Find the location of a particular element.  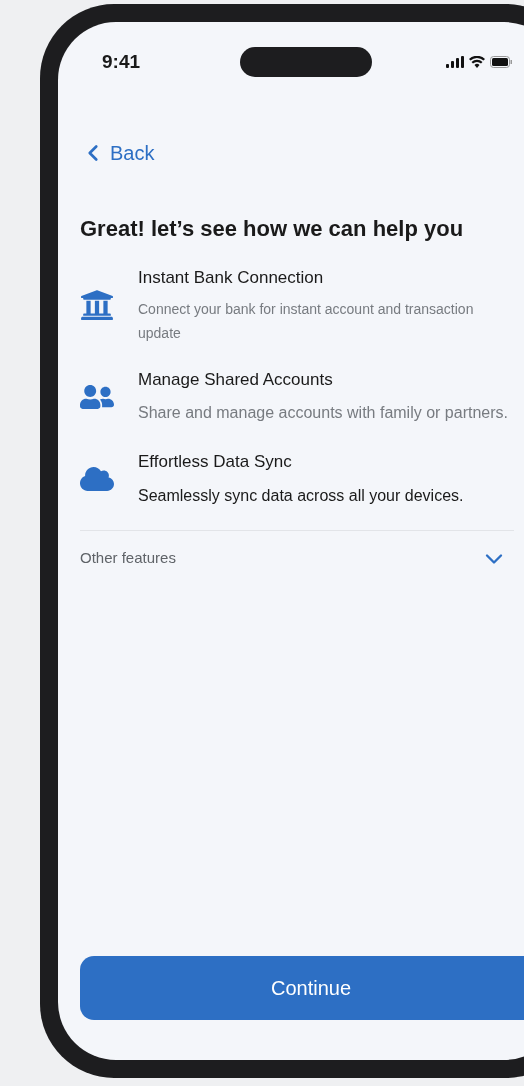

feature-description: Share and manage accounts with family or partners. is located at coordinates (323, 413).